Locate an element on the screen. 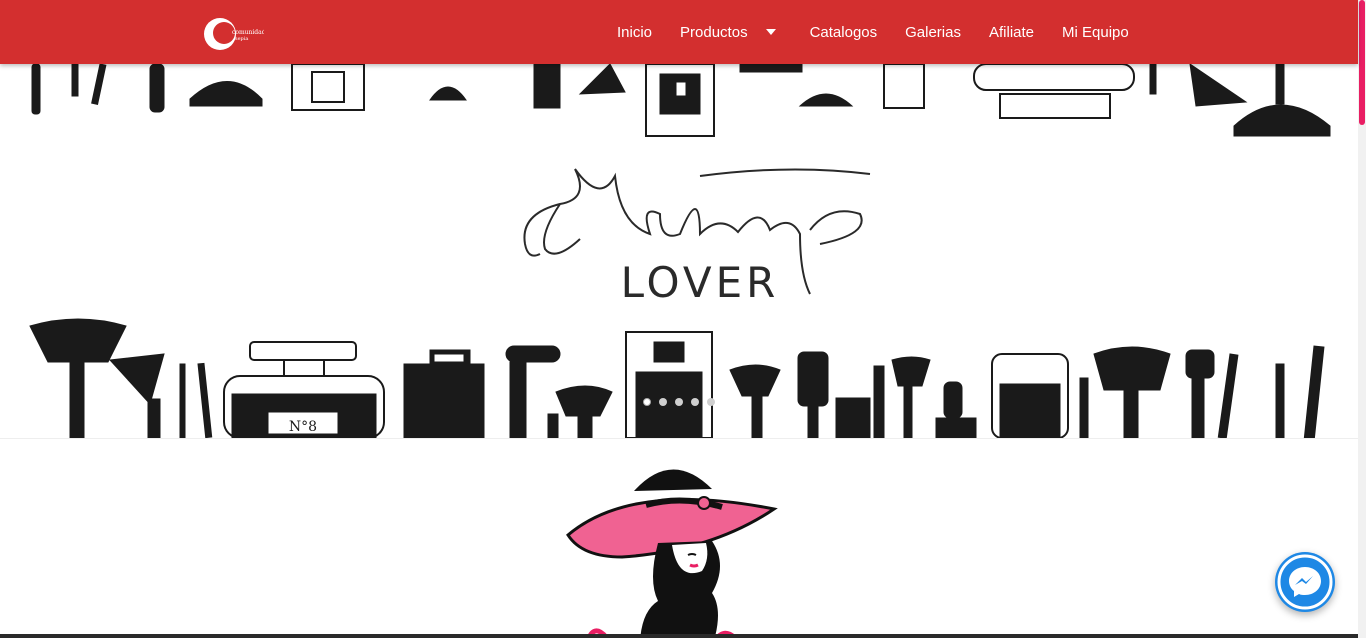 The image size is (1366, 638). perfume-label: N°8 is located at coordinates (303, 427).